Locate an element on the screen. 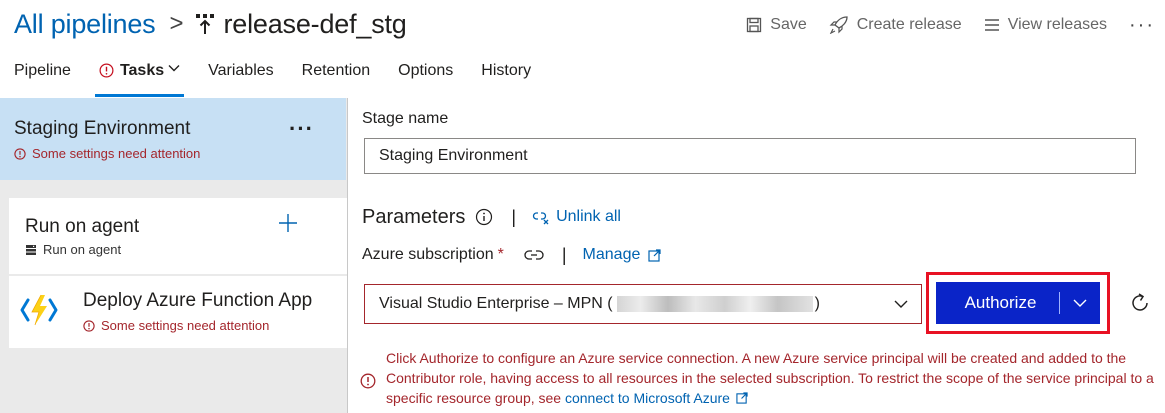 The image size is (1165, 413). tab-pipeline: Pipeline is located at coordinates (42, 78).